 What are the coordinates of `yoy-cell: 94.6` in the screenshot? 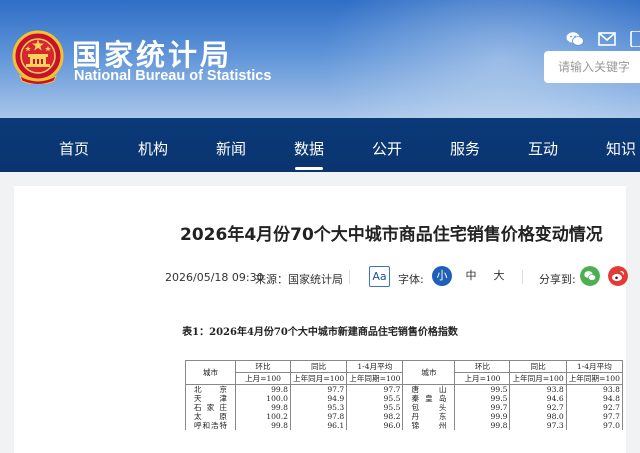 It's located at (538, 398).